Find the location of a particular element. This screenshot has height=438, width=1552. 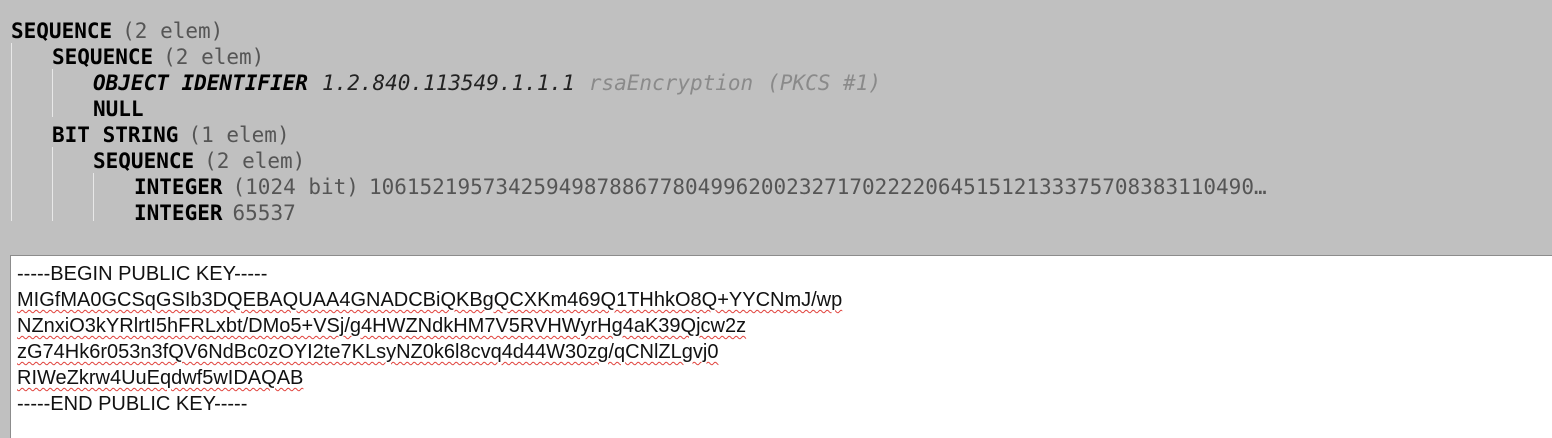

oid-value: 1.2.840.113549.1.1.1 is located at coordinates (448, 83).